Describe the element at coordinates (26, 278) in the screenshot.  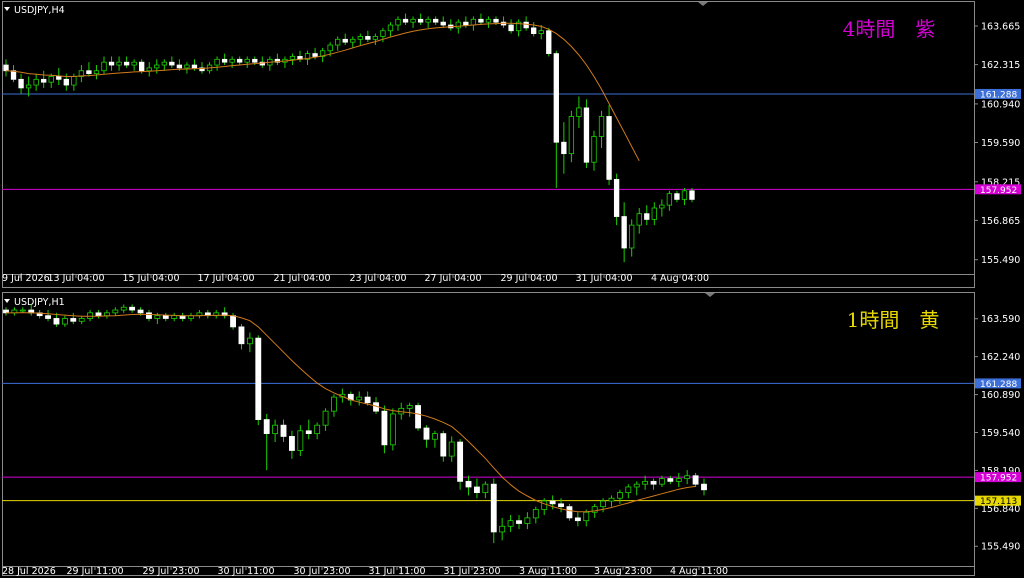
I see `xtick-label-h4: 9 Jul 2026` at that location.